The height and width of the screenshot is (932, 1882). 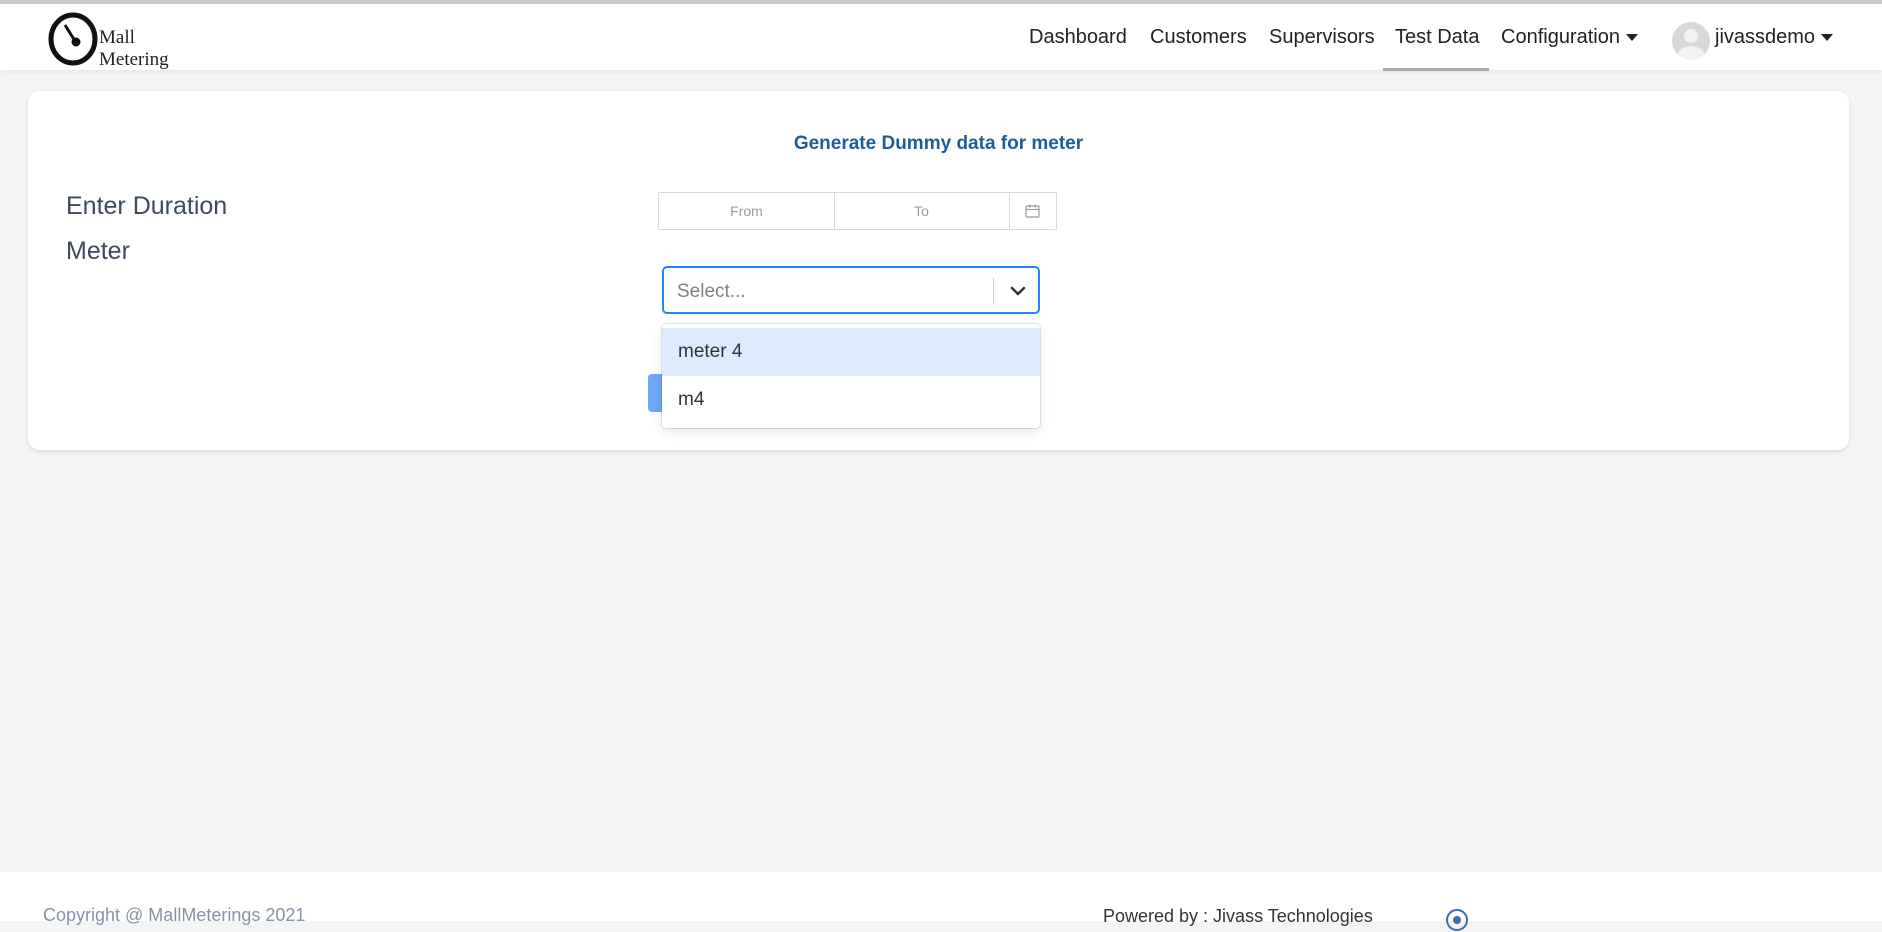 What do you see at coordinates (174, 915) in the screenshot?
I see `footer-copyright: Copyright @ MallMeterings 2021` at bounding box center [174, 915].